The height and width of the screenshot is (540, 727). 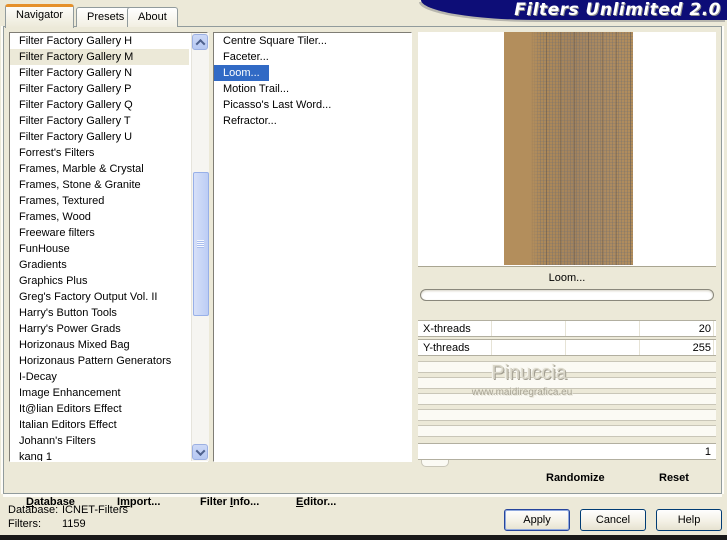 I want to click on category-list-item: Filter Factory Gallery P, so click(x=99, y=89).